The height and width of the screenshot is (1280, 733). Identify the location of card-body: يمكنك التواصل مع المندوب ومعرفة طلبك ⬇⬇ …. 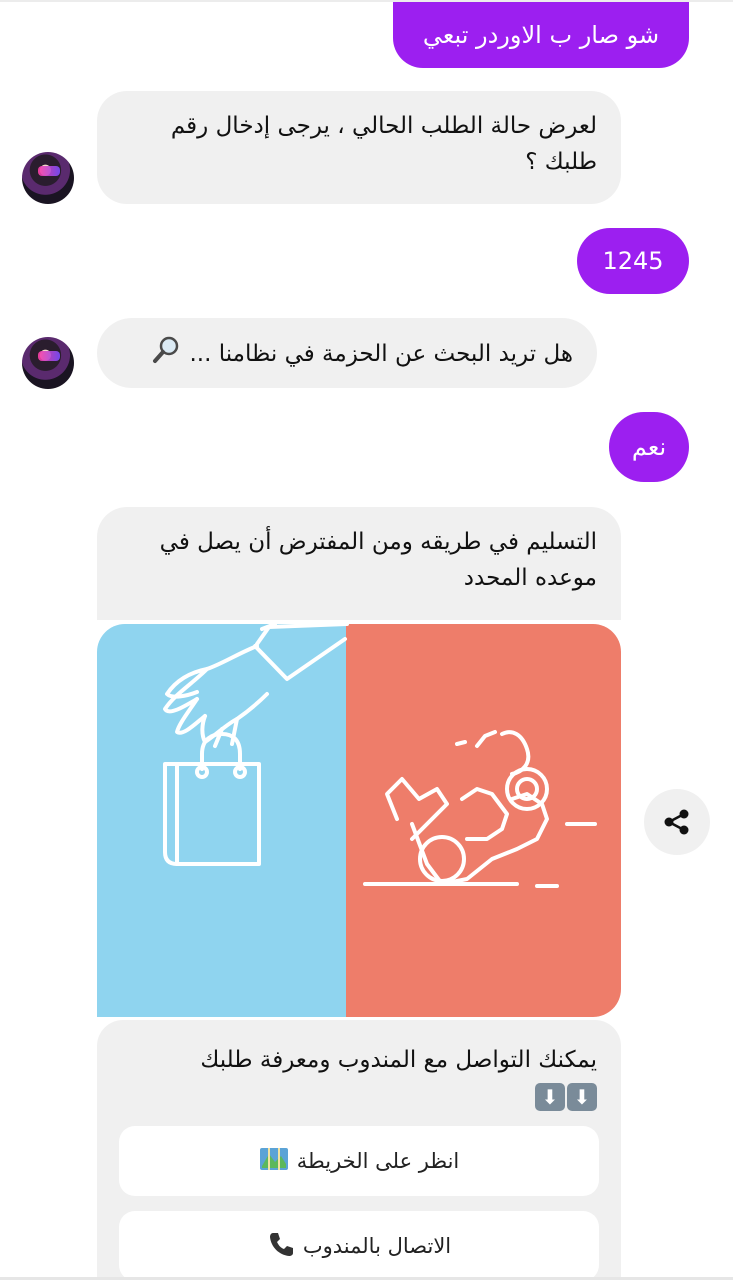
(359, 1150).